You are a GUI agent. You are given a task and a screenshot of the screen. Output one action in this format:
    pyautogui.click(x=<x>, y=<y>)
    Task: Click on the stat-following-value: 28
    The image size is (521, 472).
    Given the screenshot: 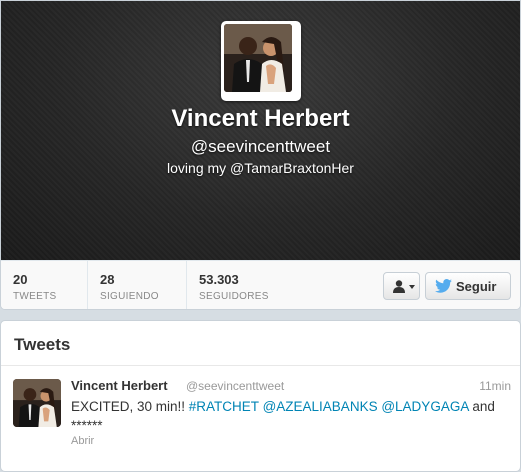 What is the action you would take?
    pyautogui.click(x=107, y=279)
    